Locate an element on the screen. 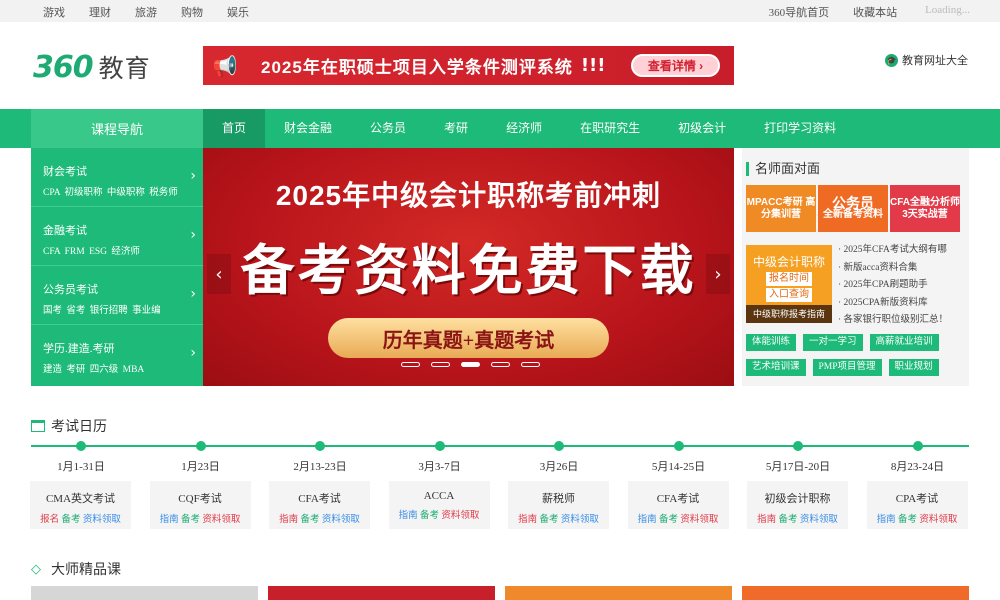 Image resolution: width=1000 pixels, height=600 pixels. sidebar-item-degree: 学历.建造.考研 建造 考研 四六级 MBA › is located at coordinates (117, 354).